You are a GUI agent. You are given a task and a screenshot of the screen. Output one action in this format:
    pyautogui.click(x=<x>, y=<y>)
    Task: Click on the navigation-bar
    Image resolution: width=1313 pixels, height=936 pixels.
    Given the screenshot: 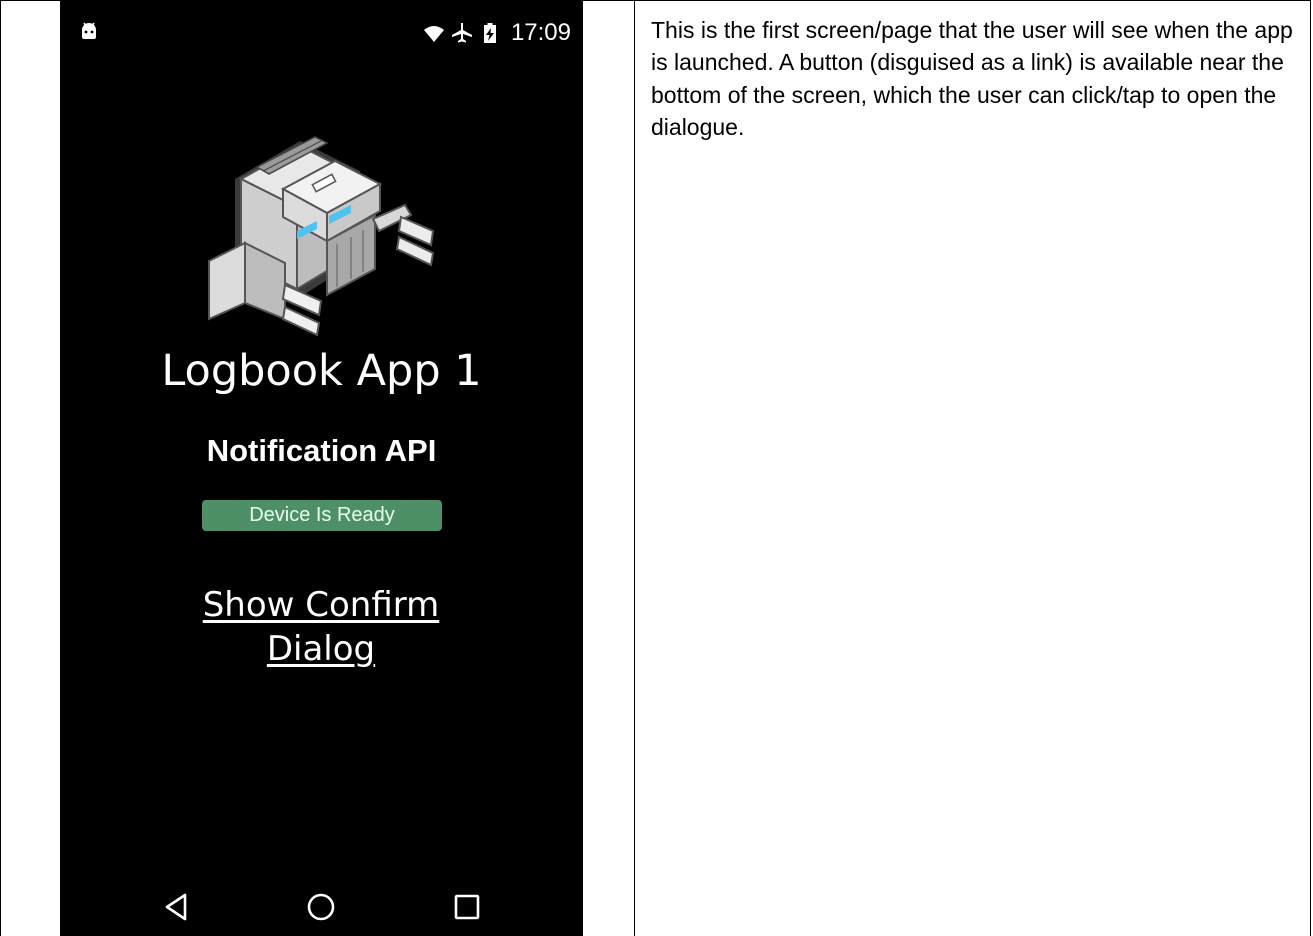 What is the action you would take?
    pyautogui.click(x=321, y=903)
    